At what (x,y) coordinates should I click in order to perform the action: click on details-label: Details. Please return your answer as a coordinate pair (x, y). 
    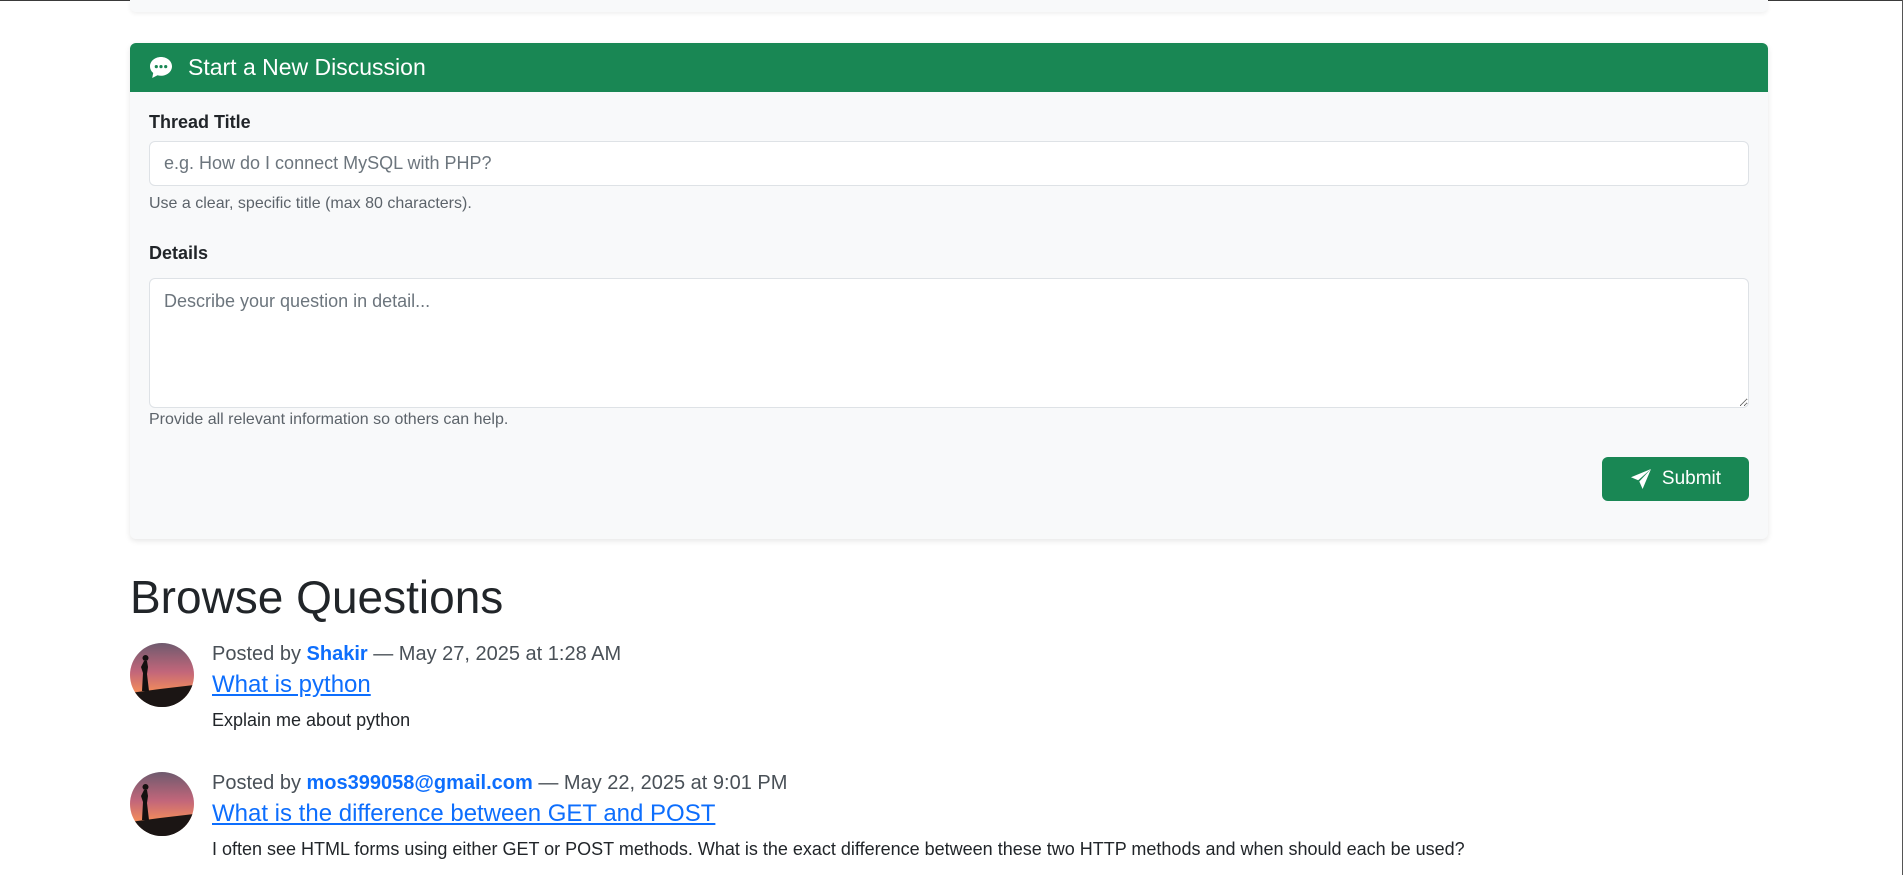
    Looking at the image, I should click on (179, 253).